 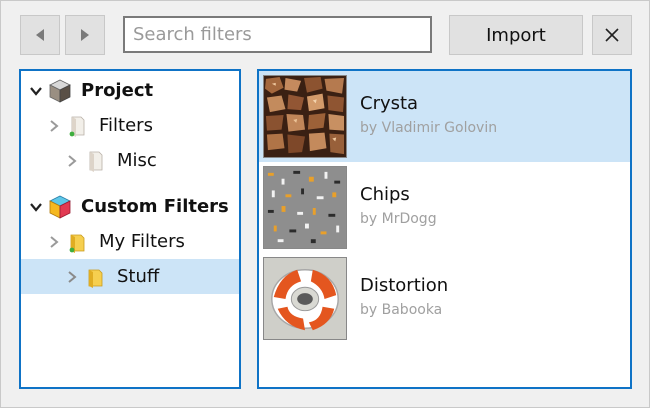 I want to click on filter-item-chips: Chips by MrDogg, so click(x=444, y=207).